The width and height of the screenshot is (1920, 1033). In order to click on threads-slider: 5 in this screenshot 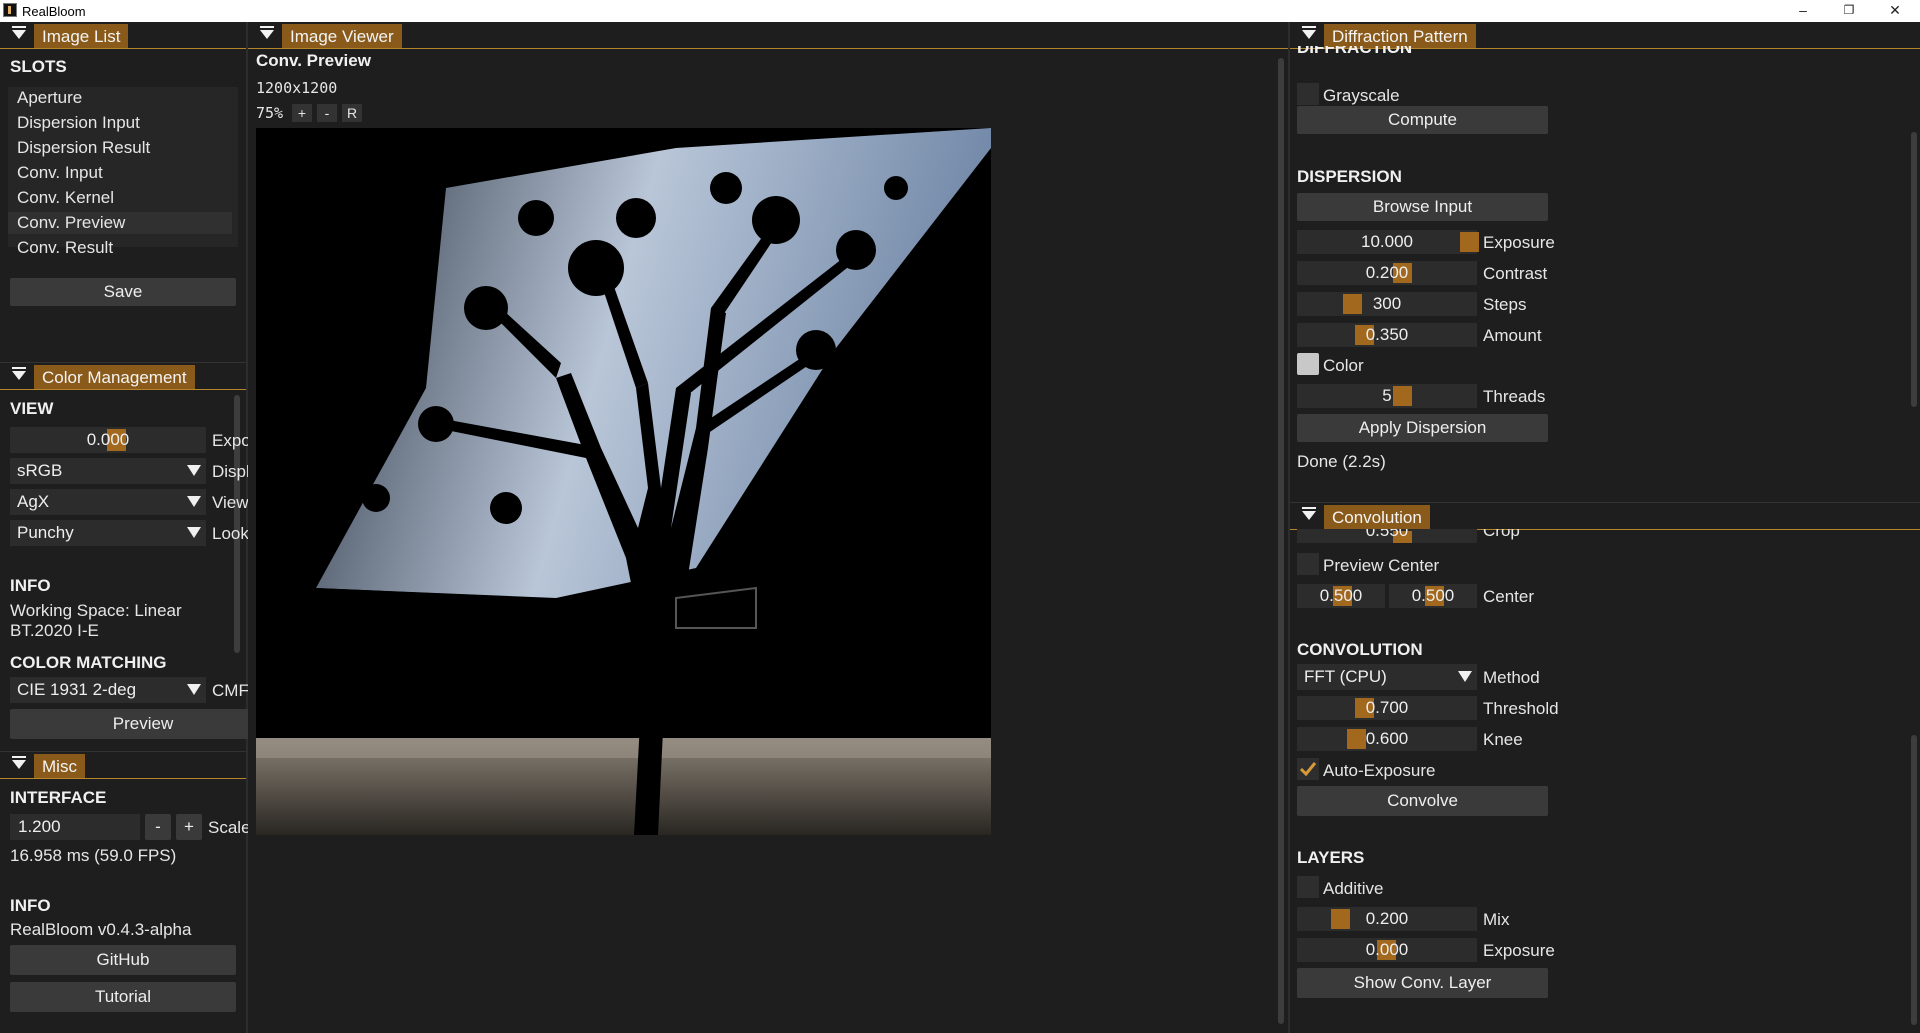, I will do `click(1387, 396)`.